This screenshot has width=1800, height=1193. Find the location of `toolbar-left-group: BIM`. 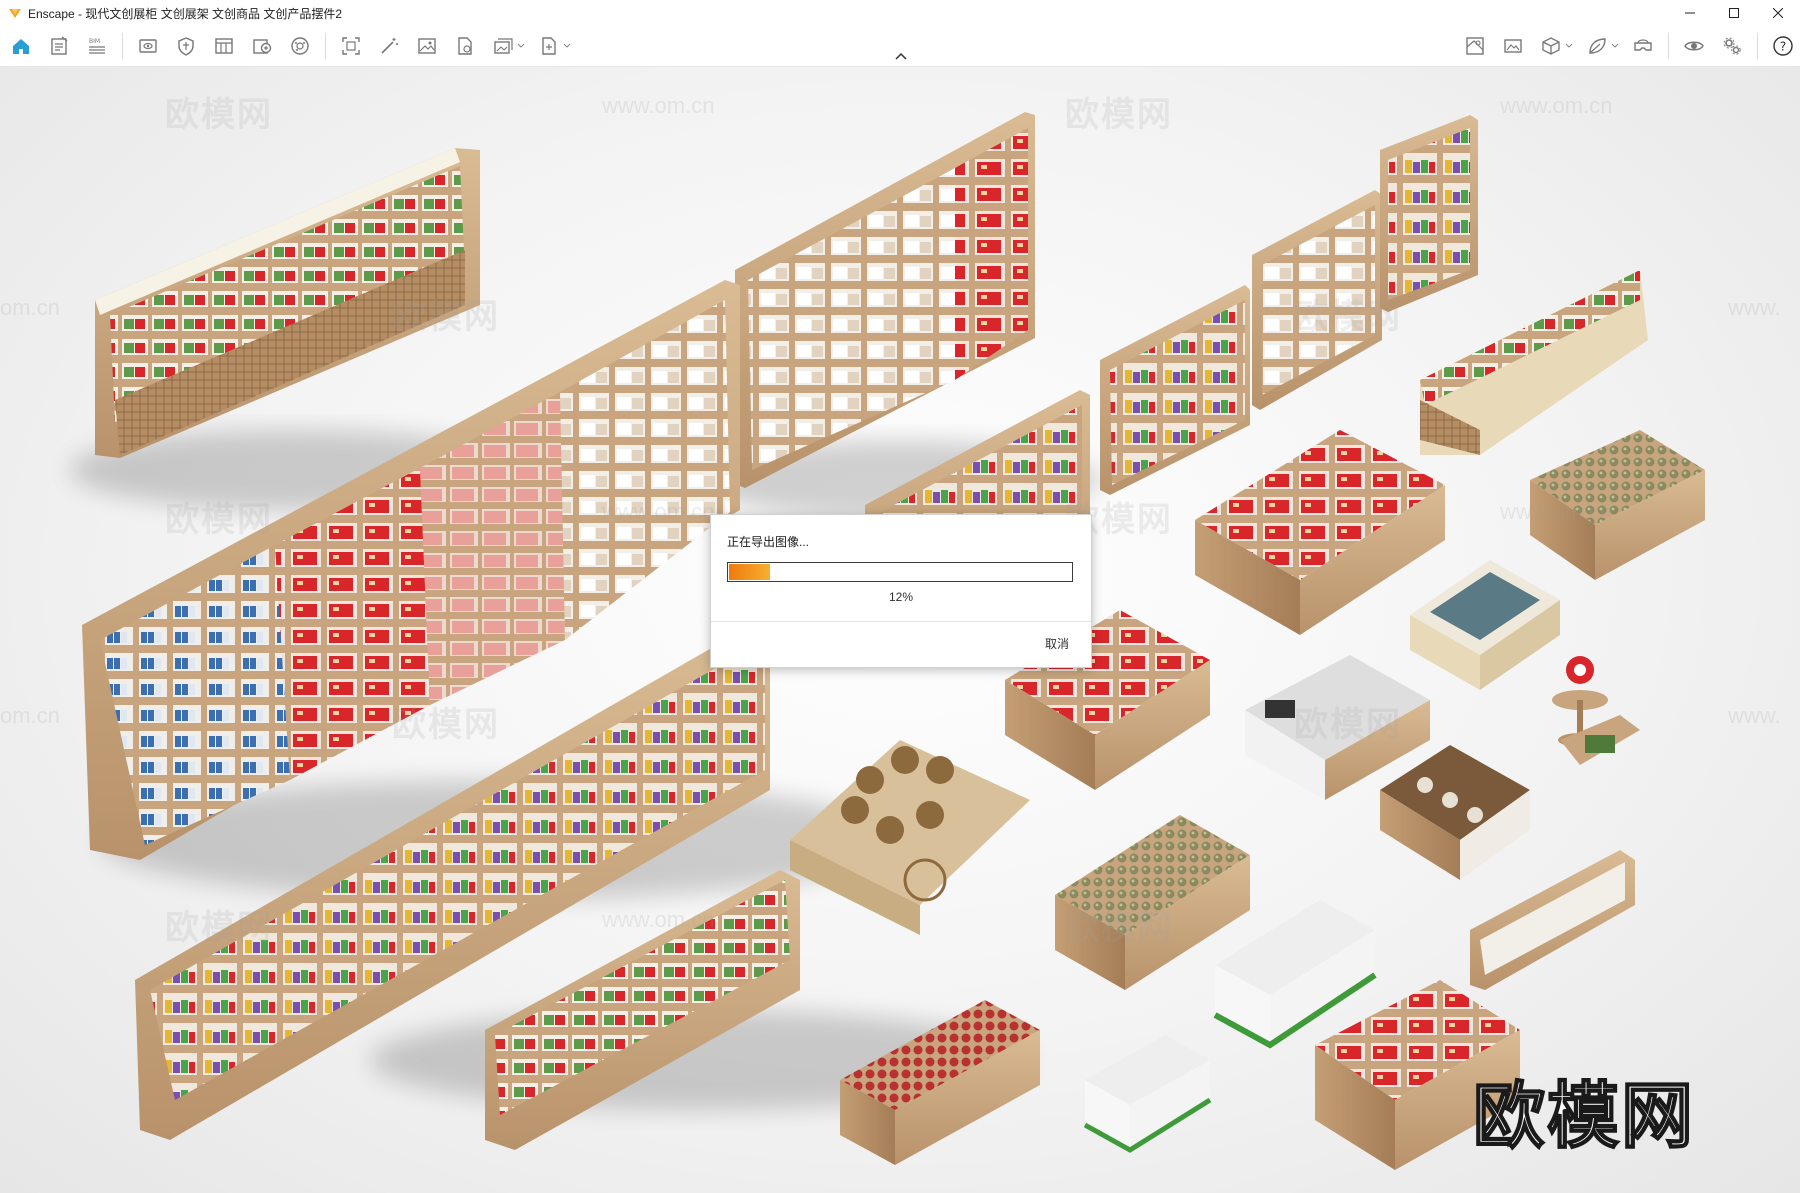

toolbar-left-group: BIM is located at coordinates (289, 46).